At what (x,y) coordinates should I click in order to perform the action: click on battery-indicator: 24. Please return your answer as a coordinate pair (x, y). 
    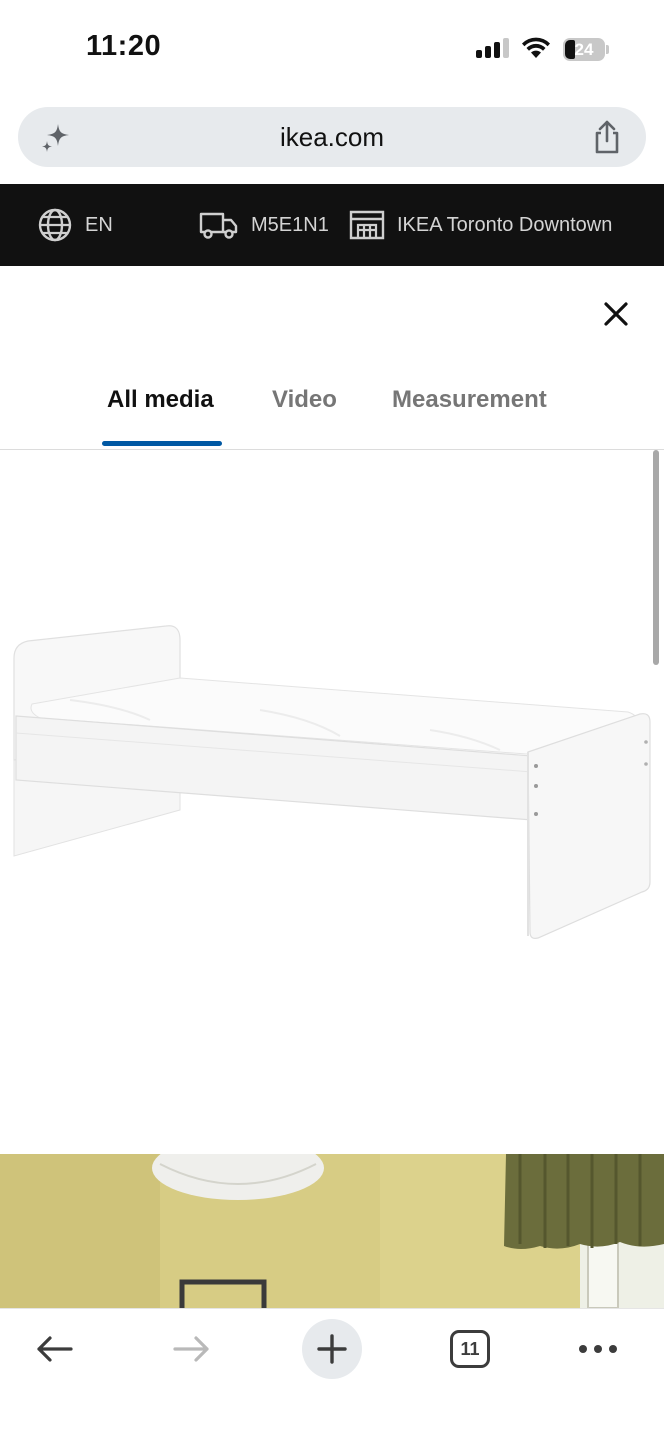
    Looking at the image, I should click on (584, 49).